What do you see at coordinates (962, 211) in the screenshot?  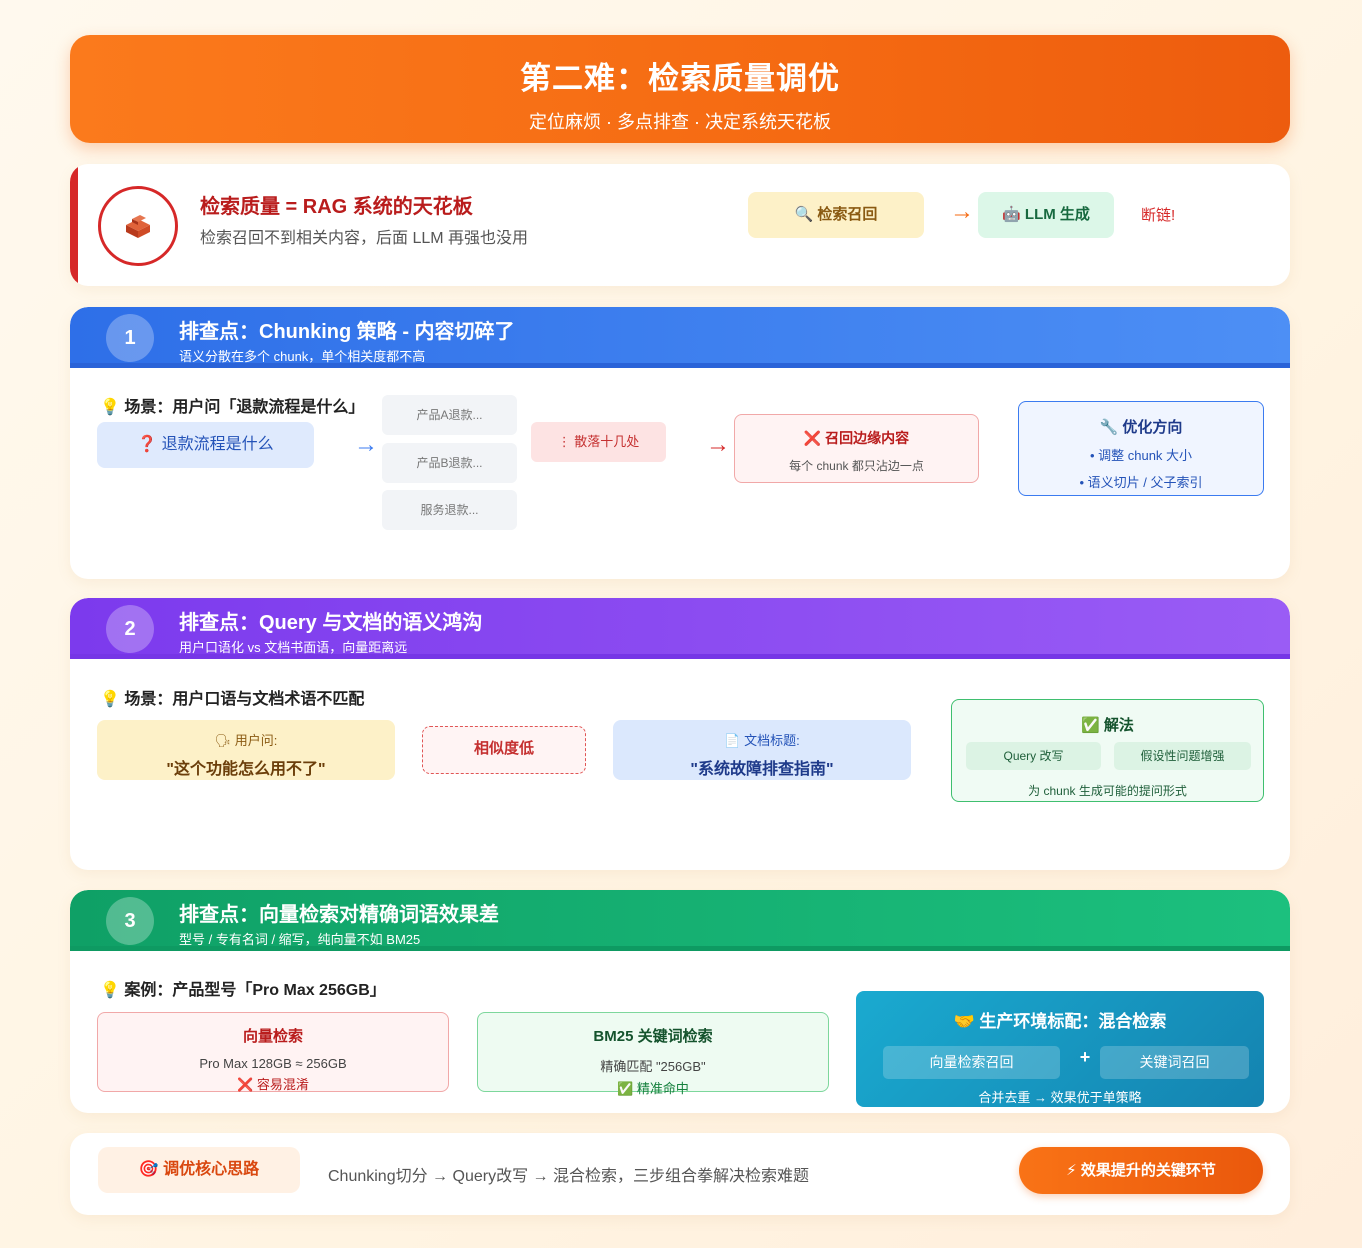 I see `flow-arrow: →` at bounding box center [962, 211].